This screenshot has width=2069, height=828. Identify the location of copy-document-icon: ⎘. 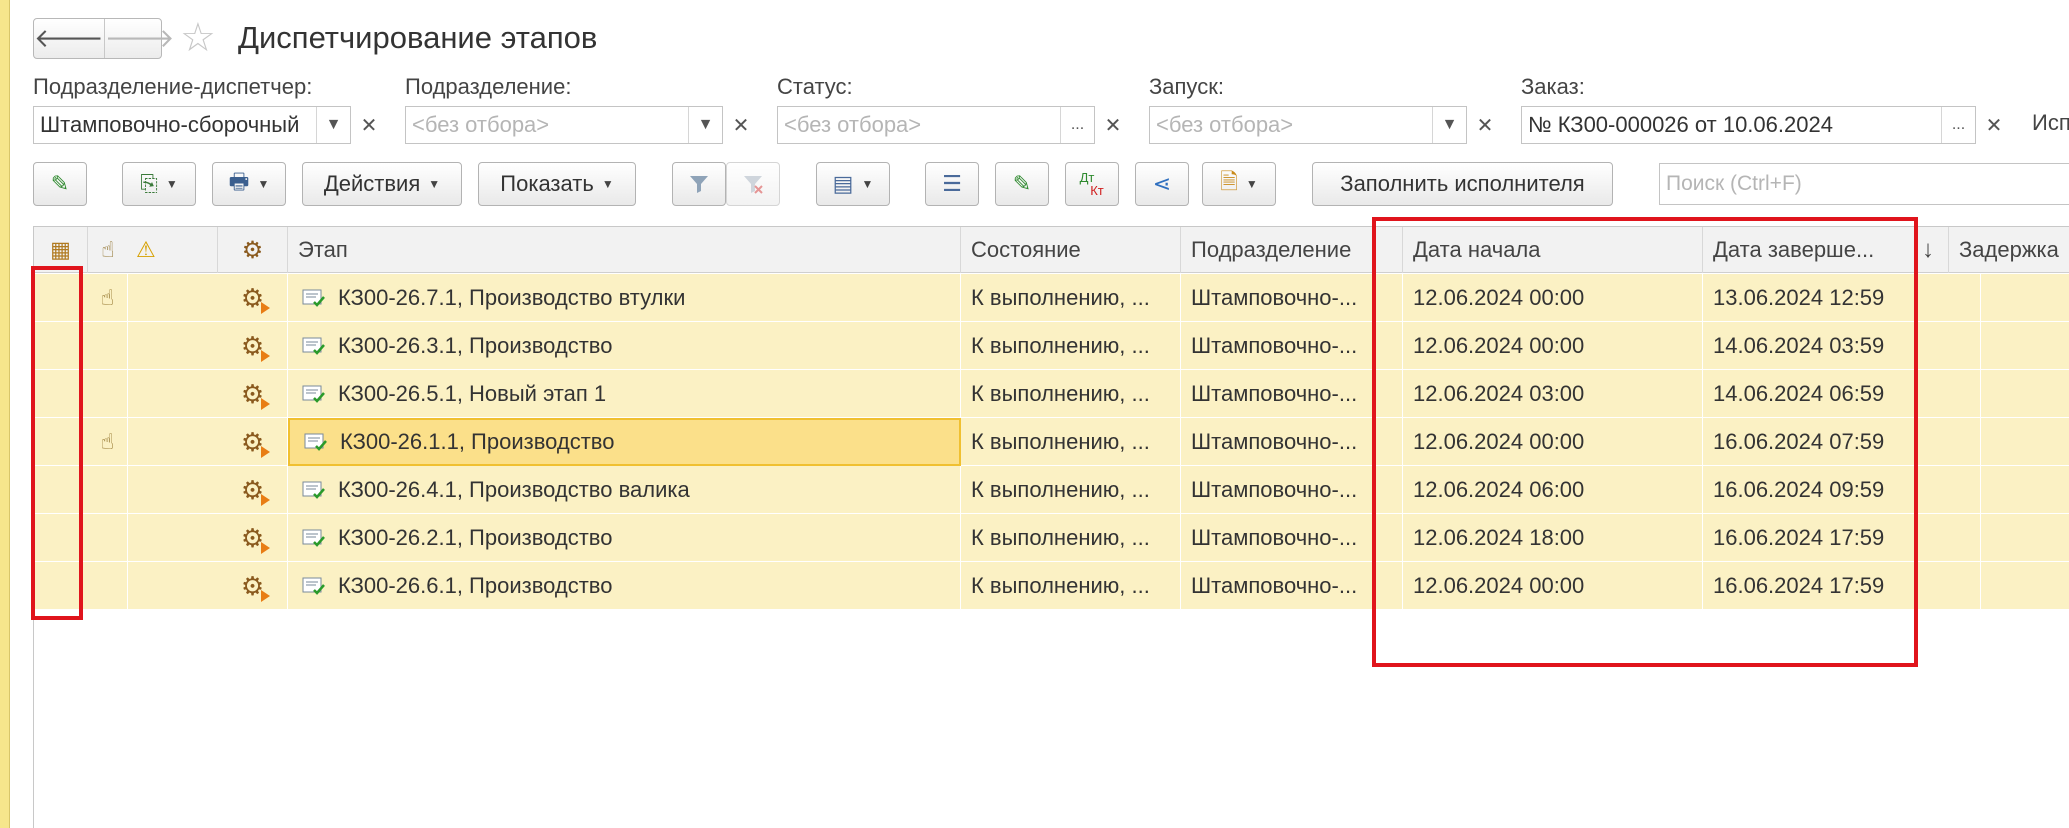
(149, 183).